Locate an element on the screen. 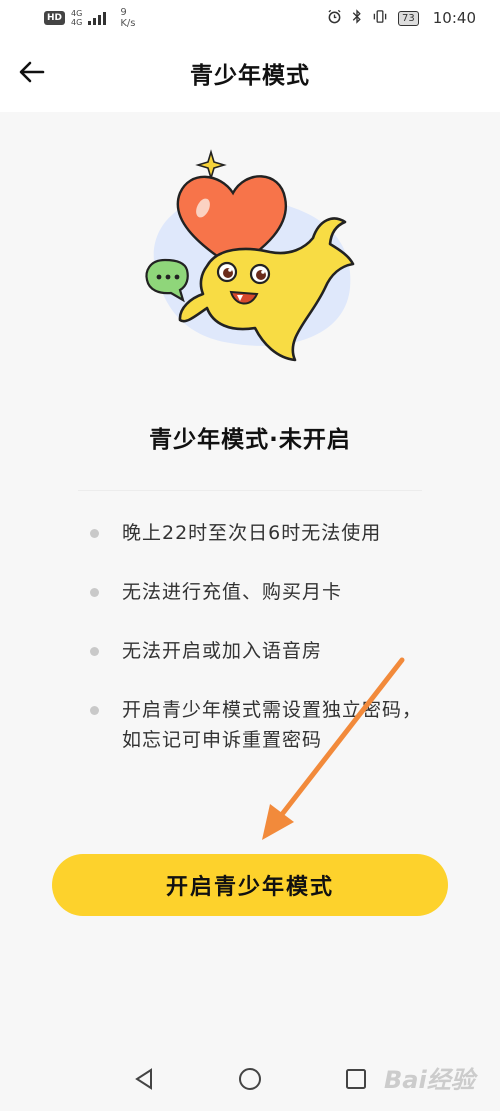  status-right: 73 10:40 is located at coordinates (401, 18).